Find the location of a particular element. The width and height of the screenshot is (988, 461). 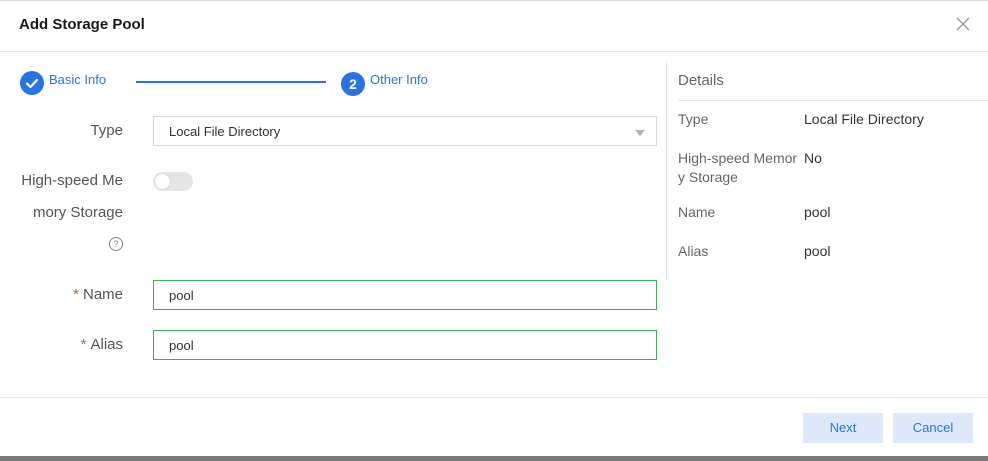

memory-storage-label-line1: High-speed Me is located at coordinates (72, 180).